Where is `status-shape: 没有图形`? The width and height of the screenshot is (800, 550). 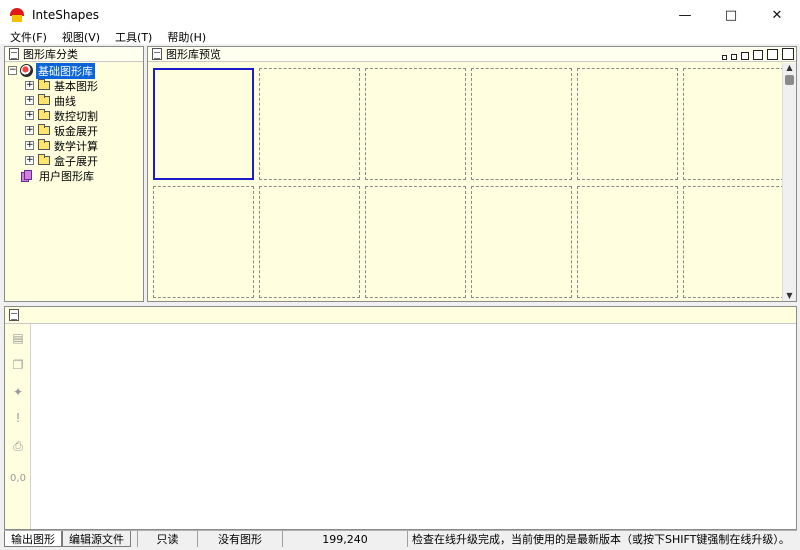
status-shape: 没有图形 is located at coordinates (239, 539).